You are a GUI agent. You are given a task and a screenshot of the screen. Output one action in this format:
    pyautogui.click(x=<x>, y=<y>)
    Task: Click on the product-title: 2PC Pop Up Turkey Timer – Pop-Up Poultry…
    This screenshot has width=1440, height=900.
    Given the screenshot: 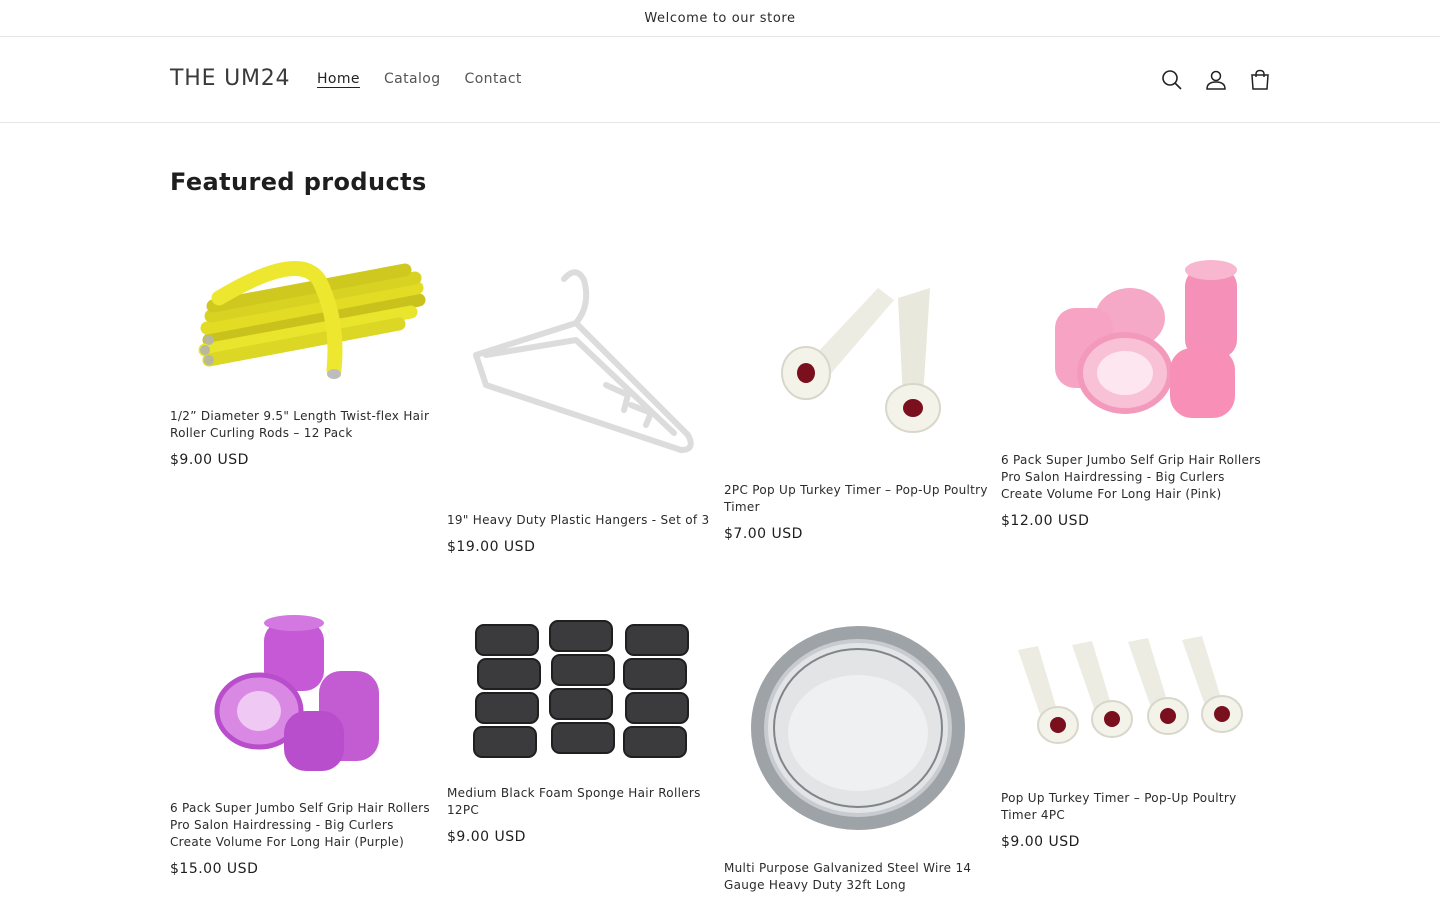 What is the action you would take?
    pyautogui.click(x=858, y=499)
    